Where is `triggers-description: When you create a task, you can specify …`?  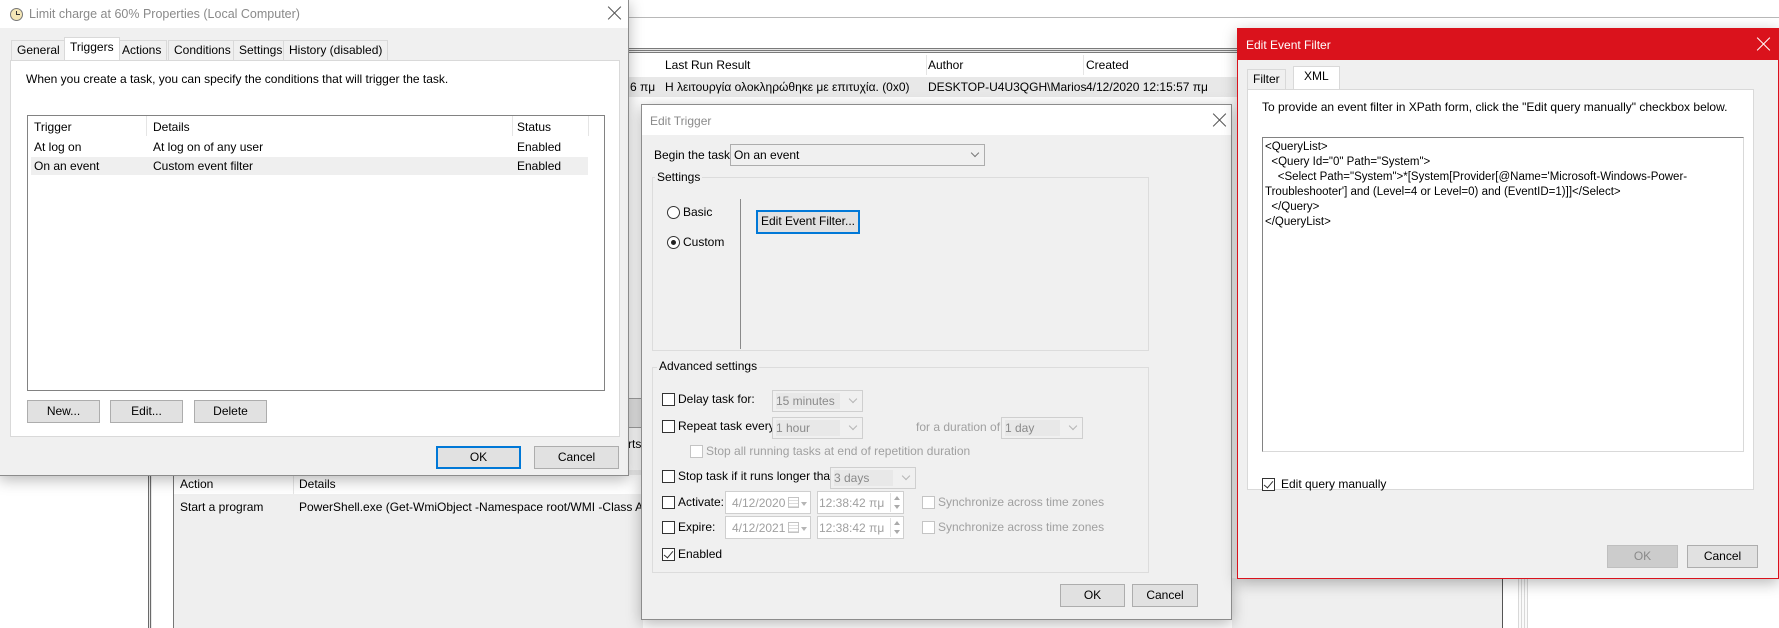 triggers-description: When you create a task, you can specify … is located at coordinates (237, 79).